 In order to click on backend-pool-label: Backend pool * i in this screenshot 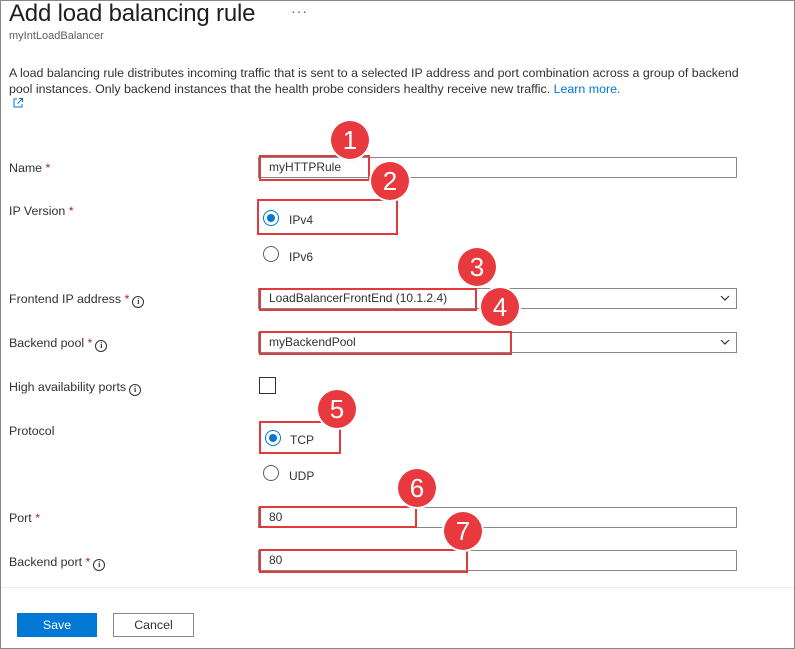, I will do `click(58, 344)`.